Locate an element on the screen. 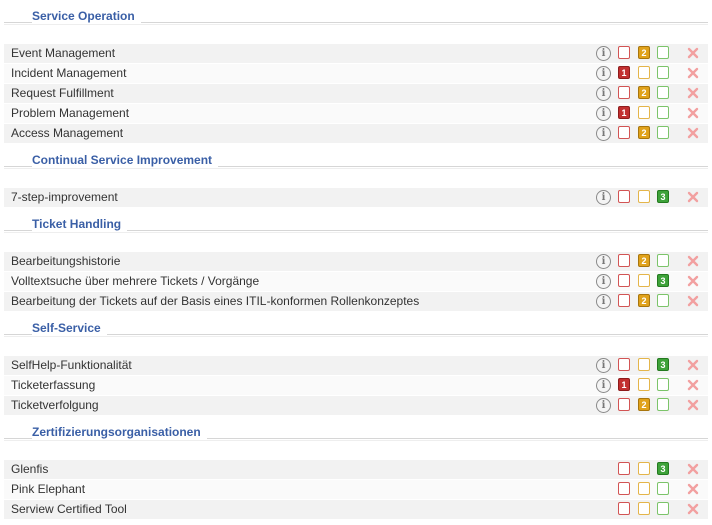  list-item: Serview Certified Tool is located at coordinates (356, 509).